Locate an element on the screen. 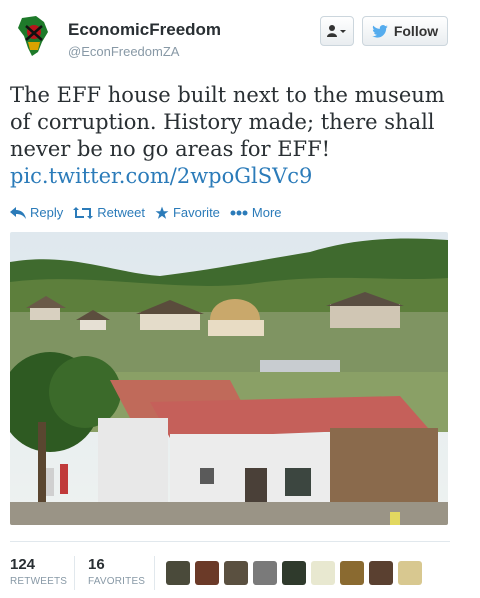 The width and height of the screenshot is (480, 598). follow-label: Follow is located at coordinates (416, 31).